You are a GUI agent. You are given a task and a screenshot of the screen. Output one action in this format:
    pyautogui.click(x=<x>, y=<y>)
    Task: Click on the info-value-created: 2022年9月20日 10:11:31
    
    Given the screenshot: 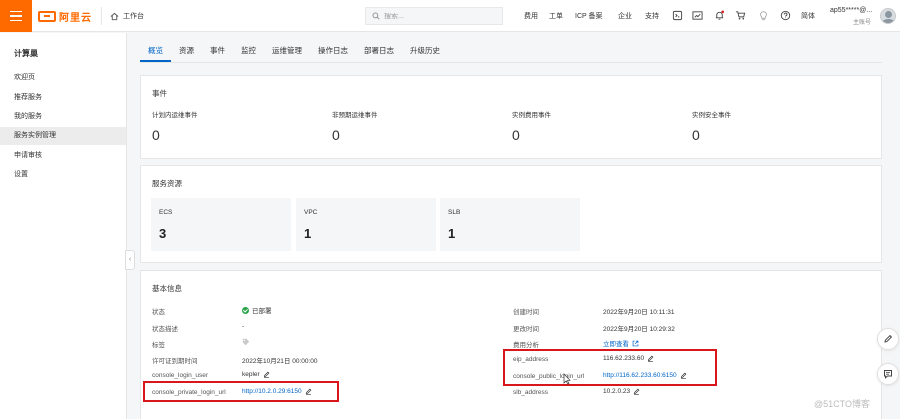 What is the action you would take?
    pyautogui.click(x=639, y=312)
    